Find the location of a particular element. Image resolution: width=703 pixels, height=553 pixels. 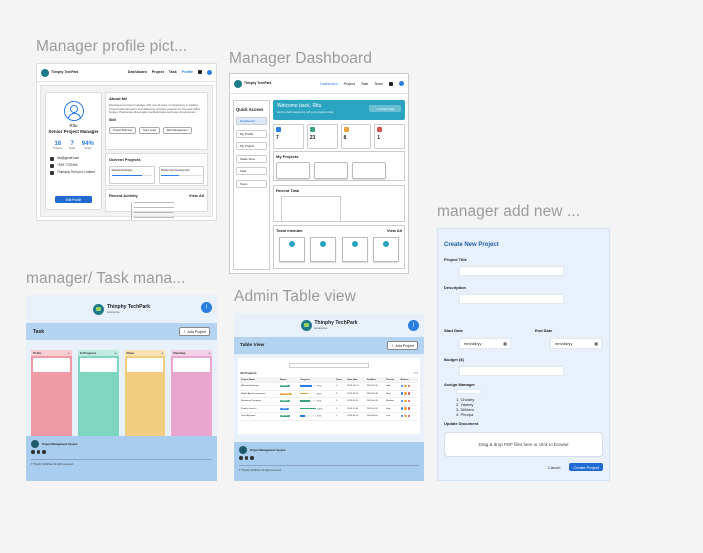

edit-profile-button: Edit Profile is located at coordinates (73, 199).